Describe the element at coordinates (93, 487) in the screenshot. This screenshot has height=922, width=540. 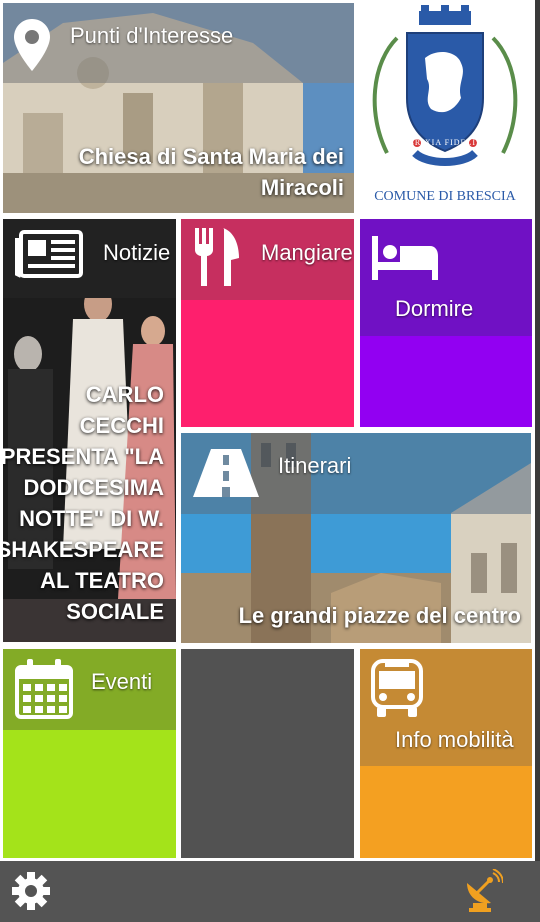
I see `news-caption-line: DODICESIMA` at that location.